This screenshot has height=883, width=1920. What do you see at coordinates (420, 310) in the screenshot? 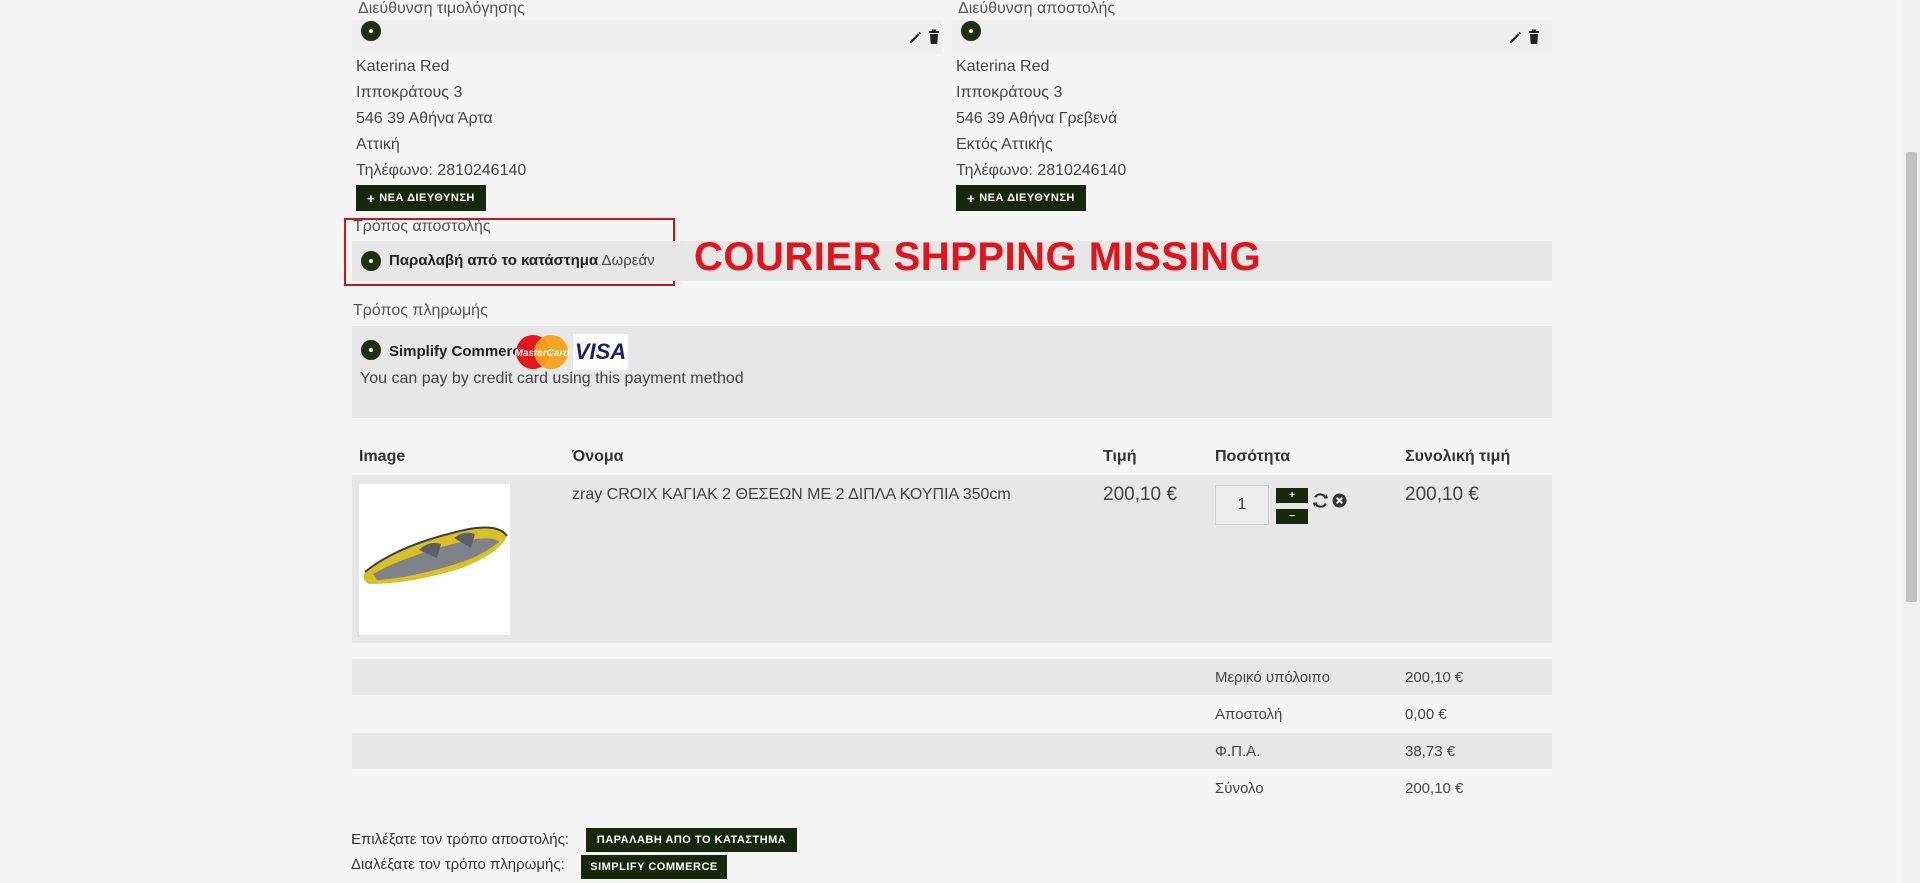
I see `payment-method-title: Τρόπος πληρωμής` at bounding box center [420, 310].